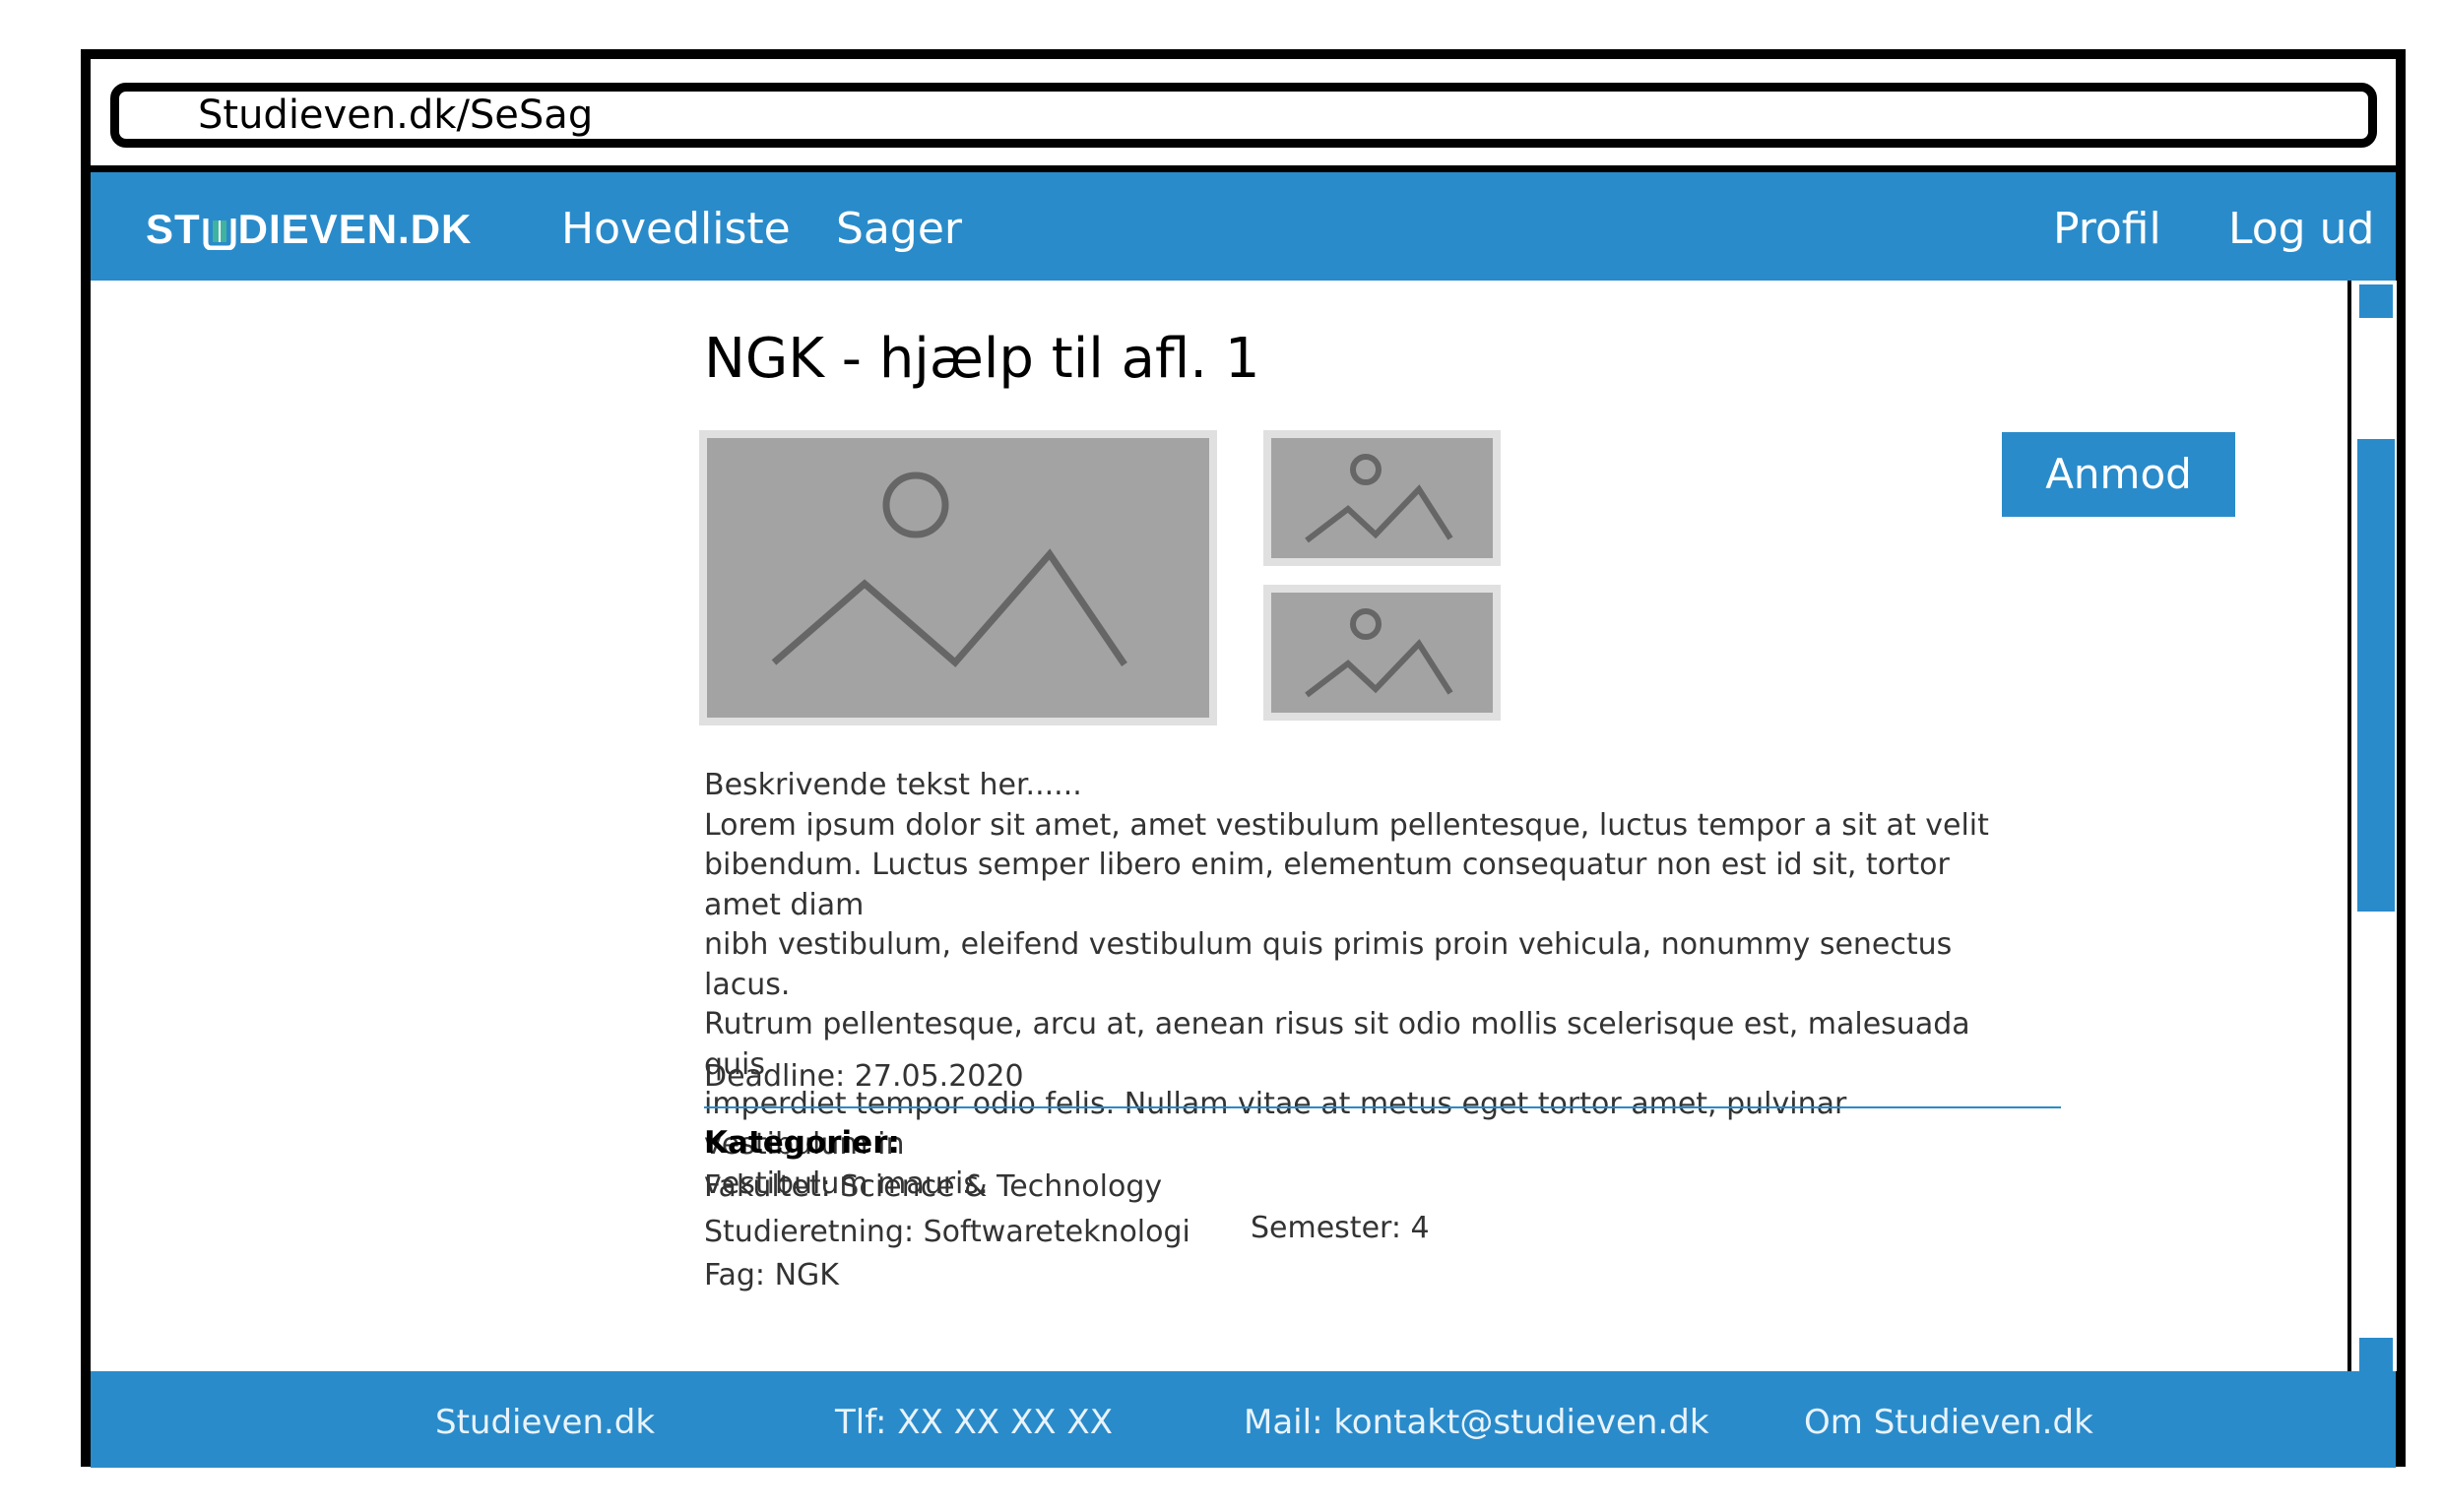  I want to click on deadline-text: Deadline: 27.05.2020, so click(864, 1076).